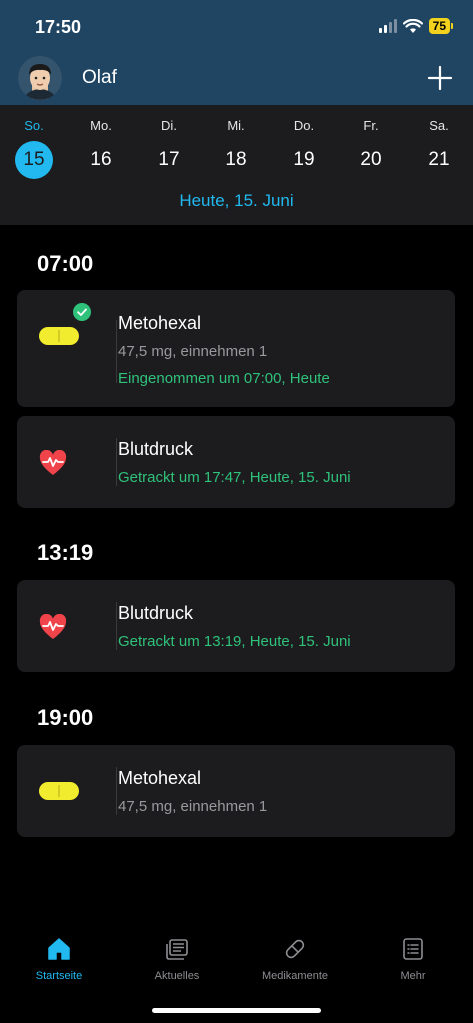 Image resolution: width=473 pixels, height=1023 pixels. What do you see at coordinates (236, 125) in the screenshot?
I see `day-name: Mi.` at bounding box center [236, 125].